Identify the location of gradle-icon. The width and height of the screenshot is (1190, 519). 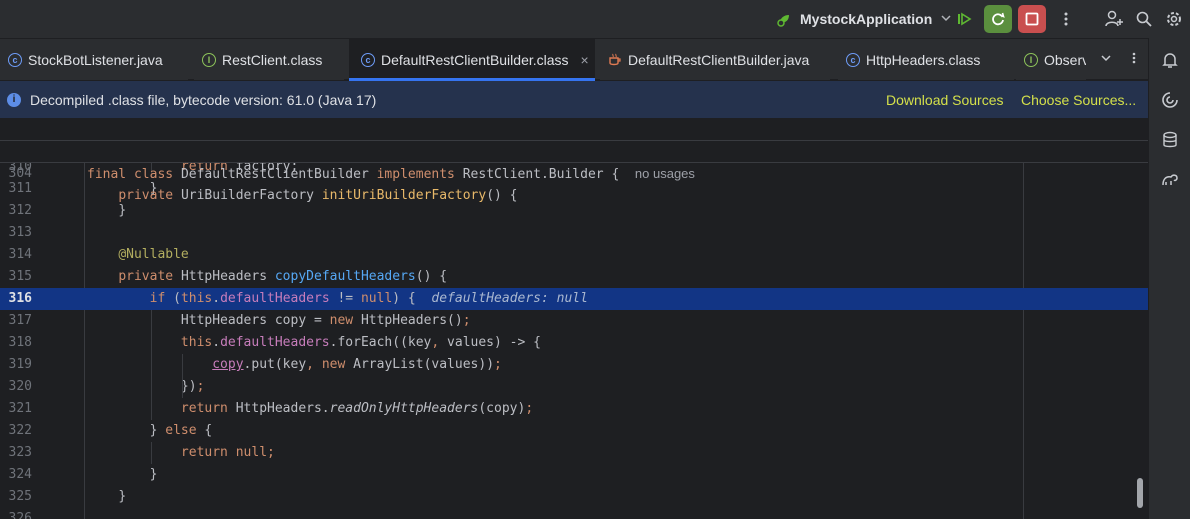
(1170, 180).